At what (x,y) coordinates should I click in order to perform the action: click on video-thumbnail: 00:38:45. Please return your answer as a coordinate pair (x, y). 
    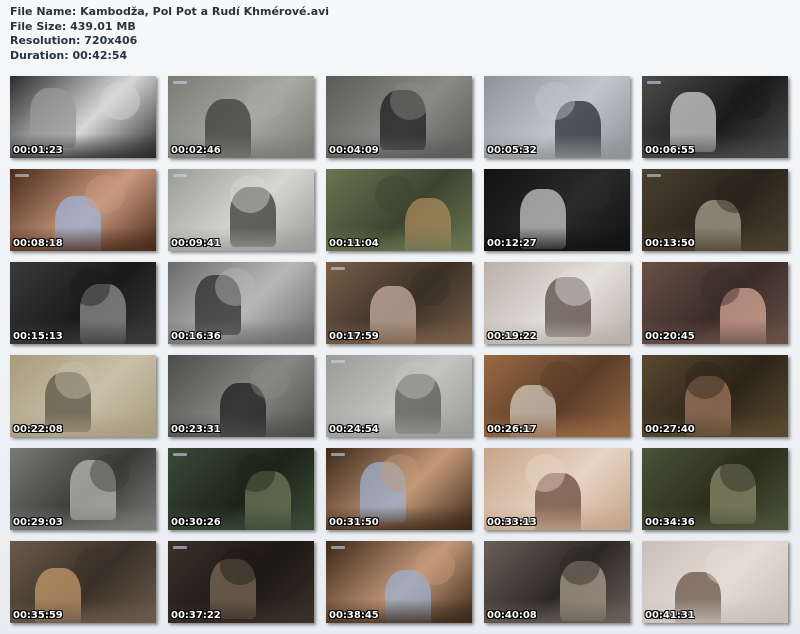
    Looking at the image, I should click on (399, 582).